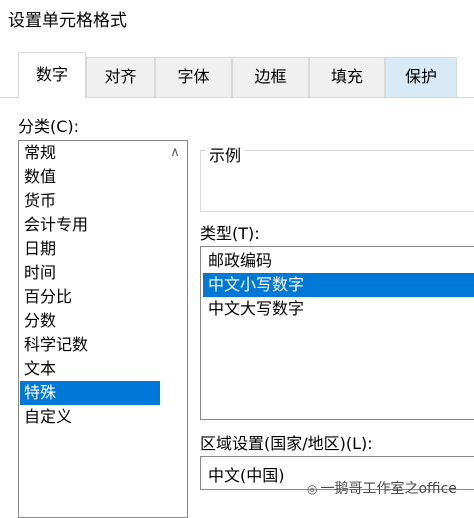  What do you see at coordinates (230, 233) in the screenshot?
I see `type-label: 类型(T):` at bounding box center [230, 233].